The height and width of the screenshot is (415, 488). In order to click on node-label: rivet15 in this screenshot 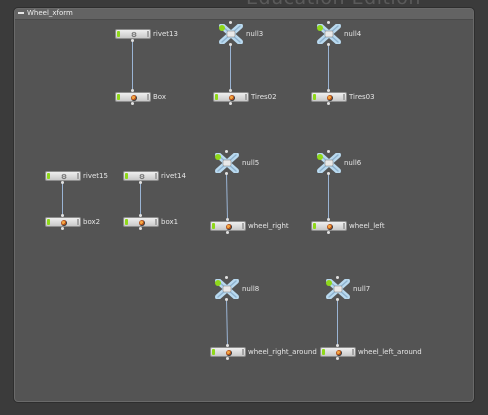, I will do `click(95, 176)`.